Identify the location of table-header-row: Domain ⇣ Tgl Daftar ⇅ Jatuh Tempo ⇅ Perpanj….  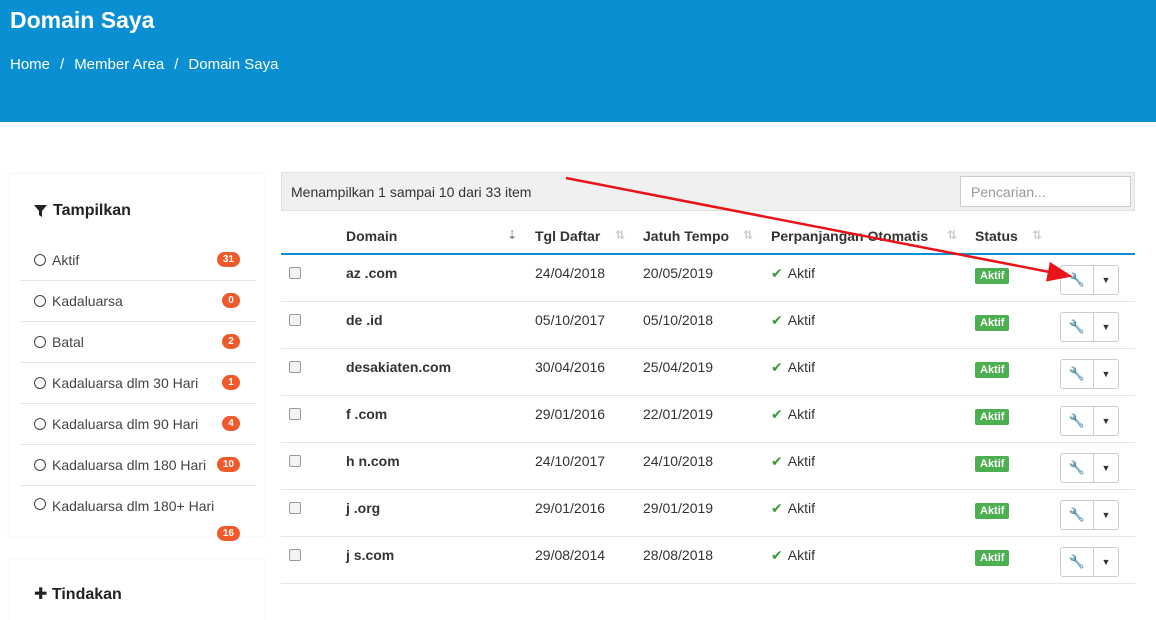
(708, 236).